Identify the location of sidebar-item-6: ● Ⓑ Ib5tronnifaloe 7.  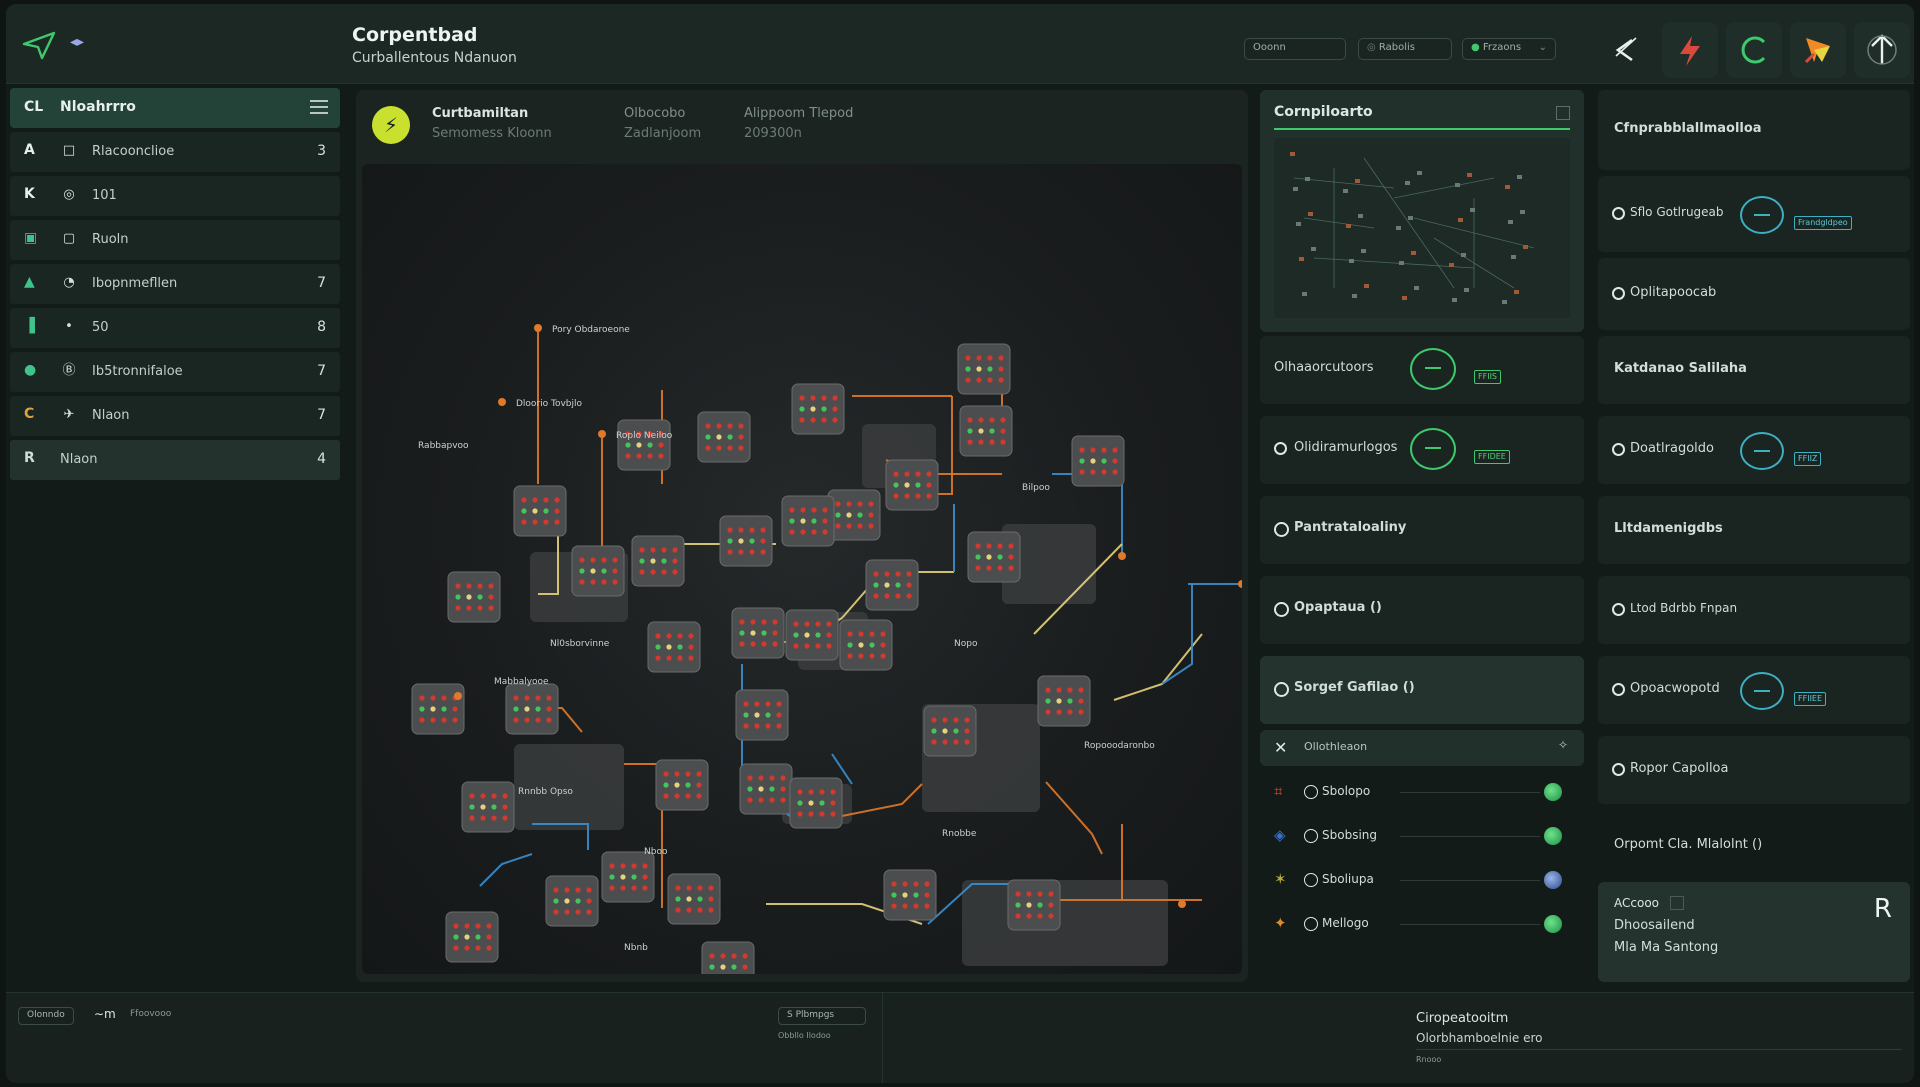
(175, 372).